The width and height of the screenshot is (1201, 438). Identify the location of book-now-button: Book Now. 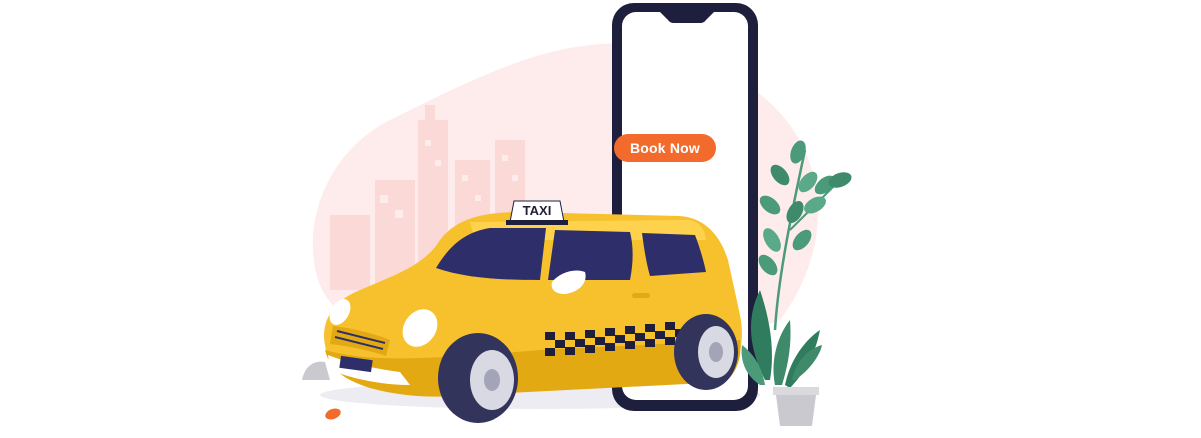
(665, 148).